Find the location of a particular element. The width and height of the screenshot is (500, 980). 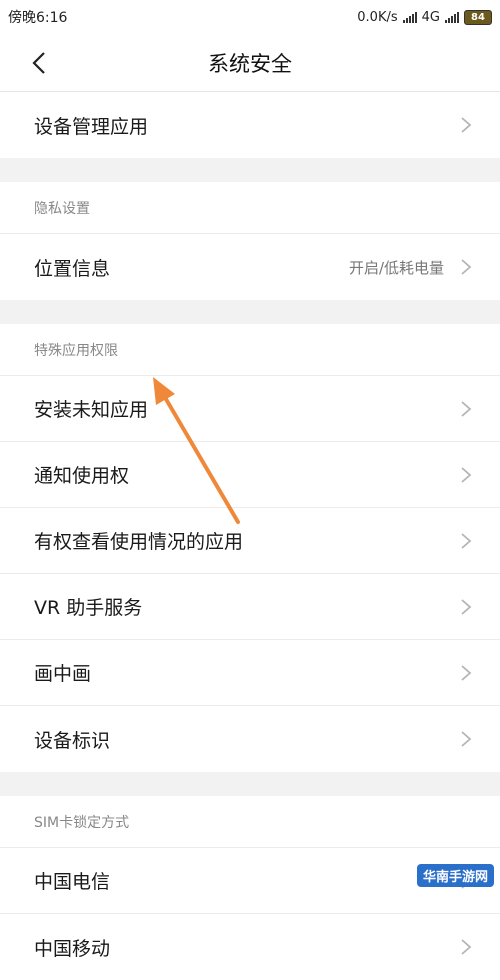

row-device-identifiers: 设备标识 is located at coordinates (250, 739).